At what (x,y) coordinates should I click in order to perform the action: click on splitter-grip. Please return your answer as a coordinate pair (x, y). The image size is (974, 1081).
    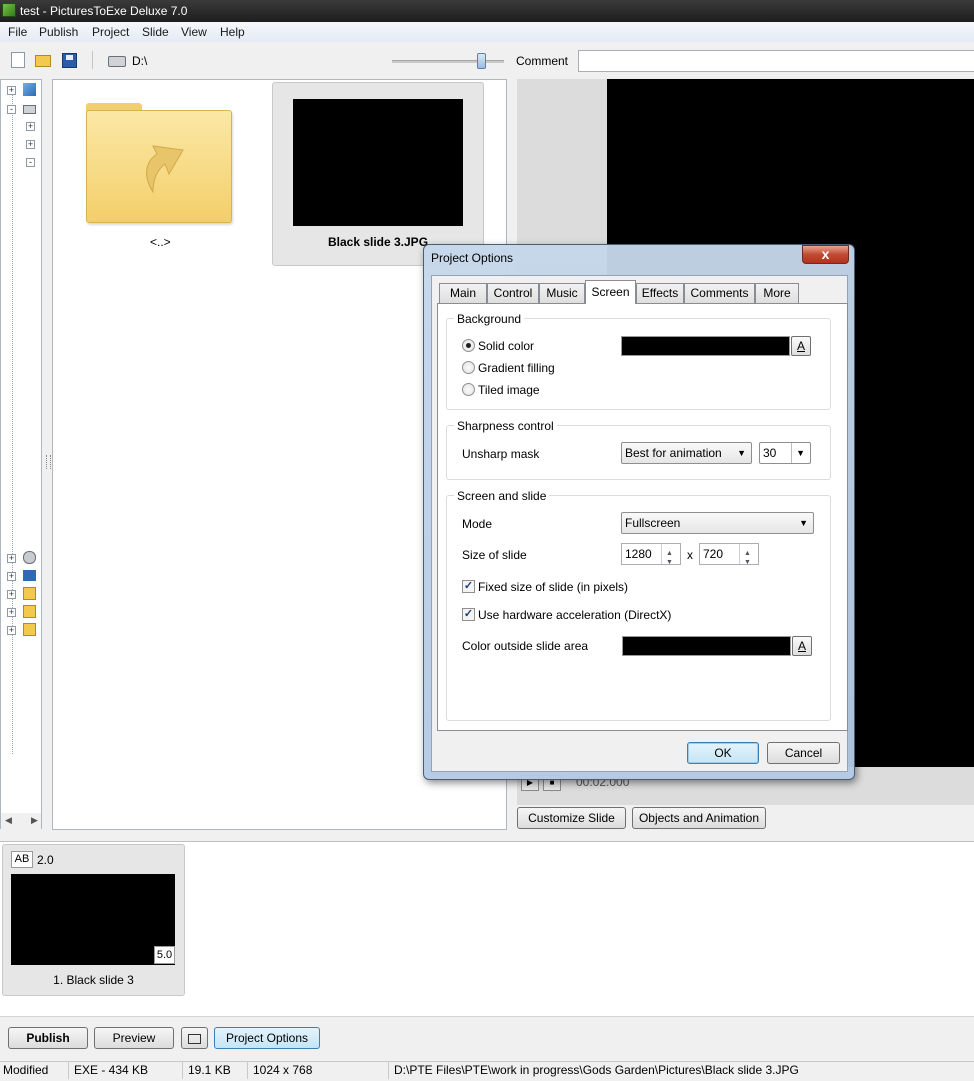
    Looking at the image, I should click on (48, 462).